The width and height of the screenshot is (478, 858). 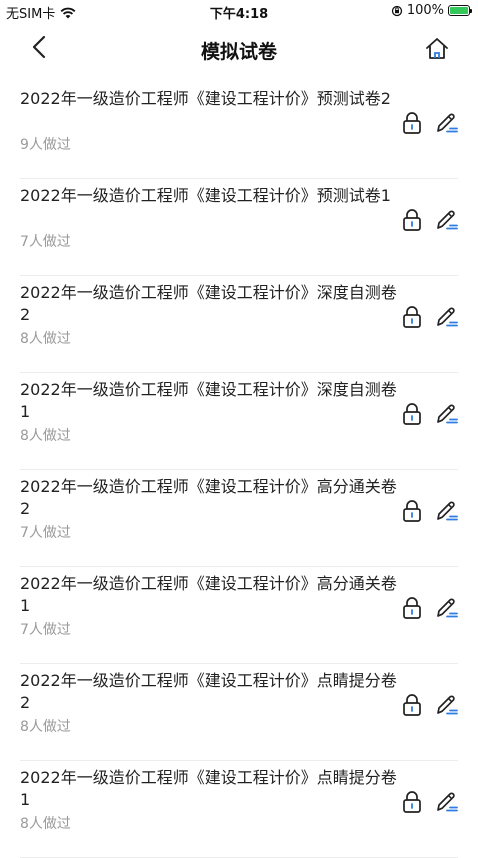 I want to click on list-item: 2022年一级造价工程师《建设工程计价》高分通关卷2 7人做过, so click(x=239, y=518).